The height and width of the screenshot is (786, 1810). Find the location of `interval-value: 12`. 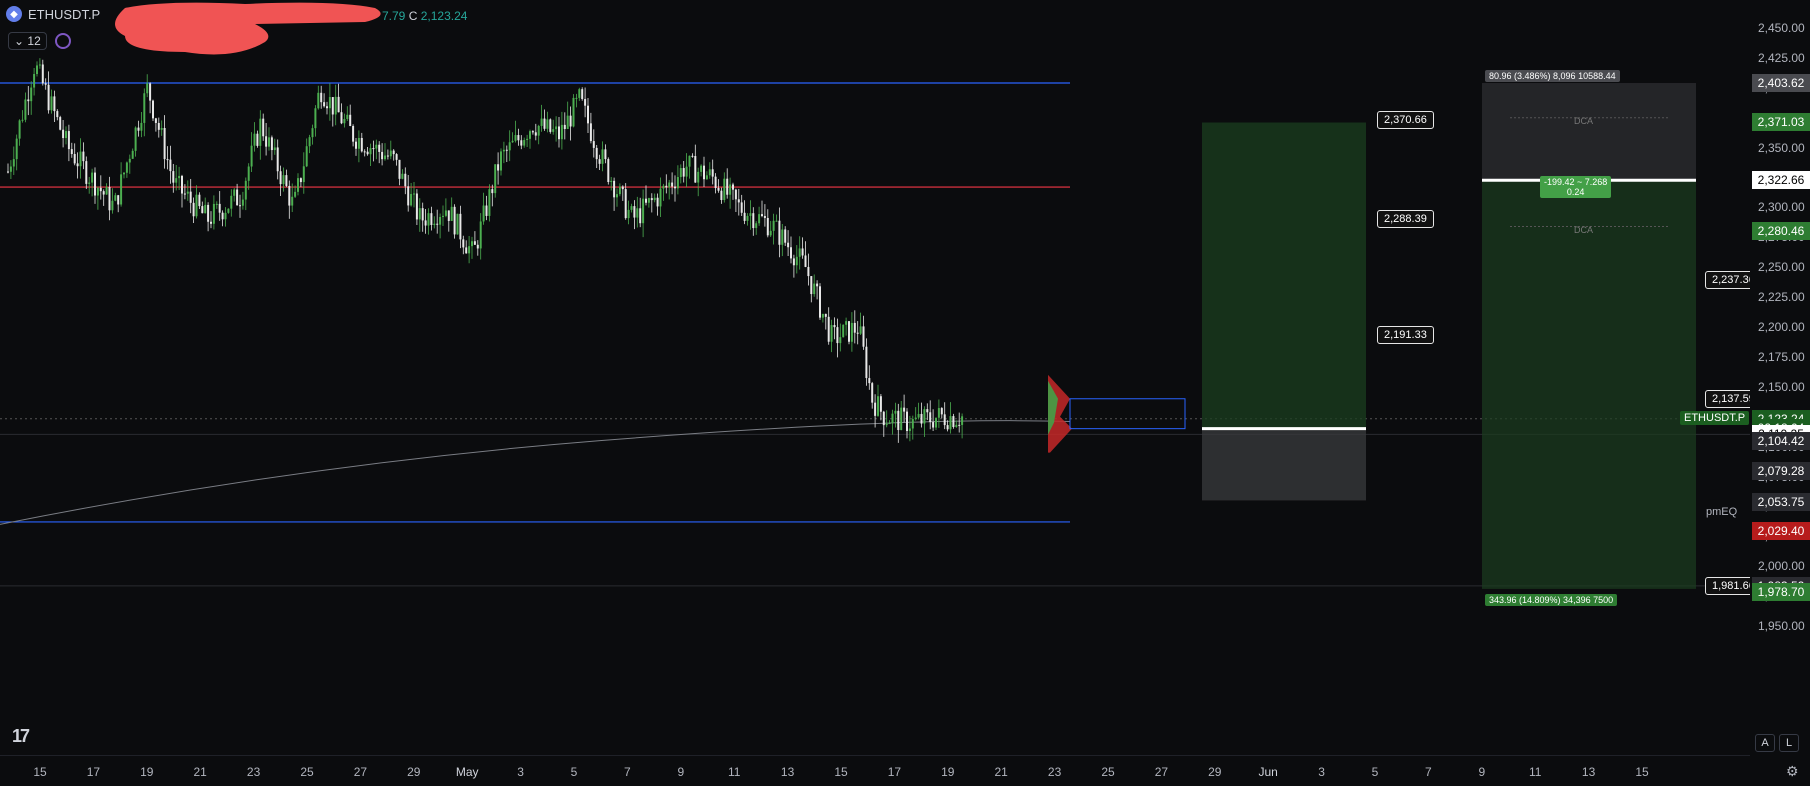

interval-value: 12 is located at coordinates (34, 41).